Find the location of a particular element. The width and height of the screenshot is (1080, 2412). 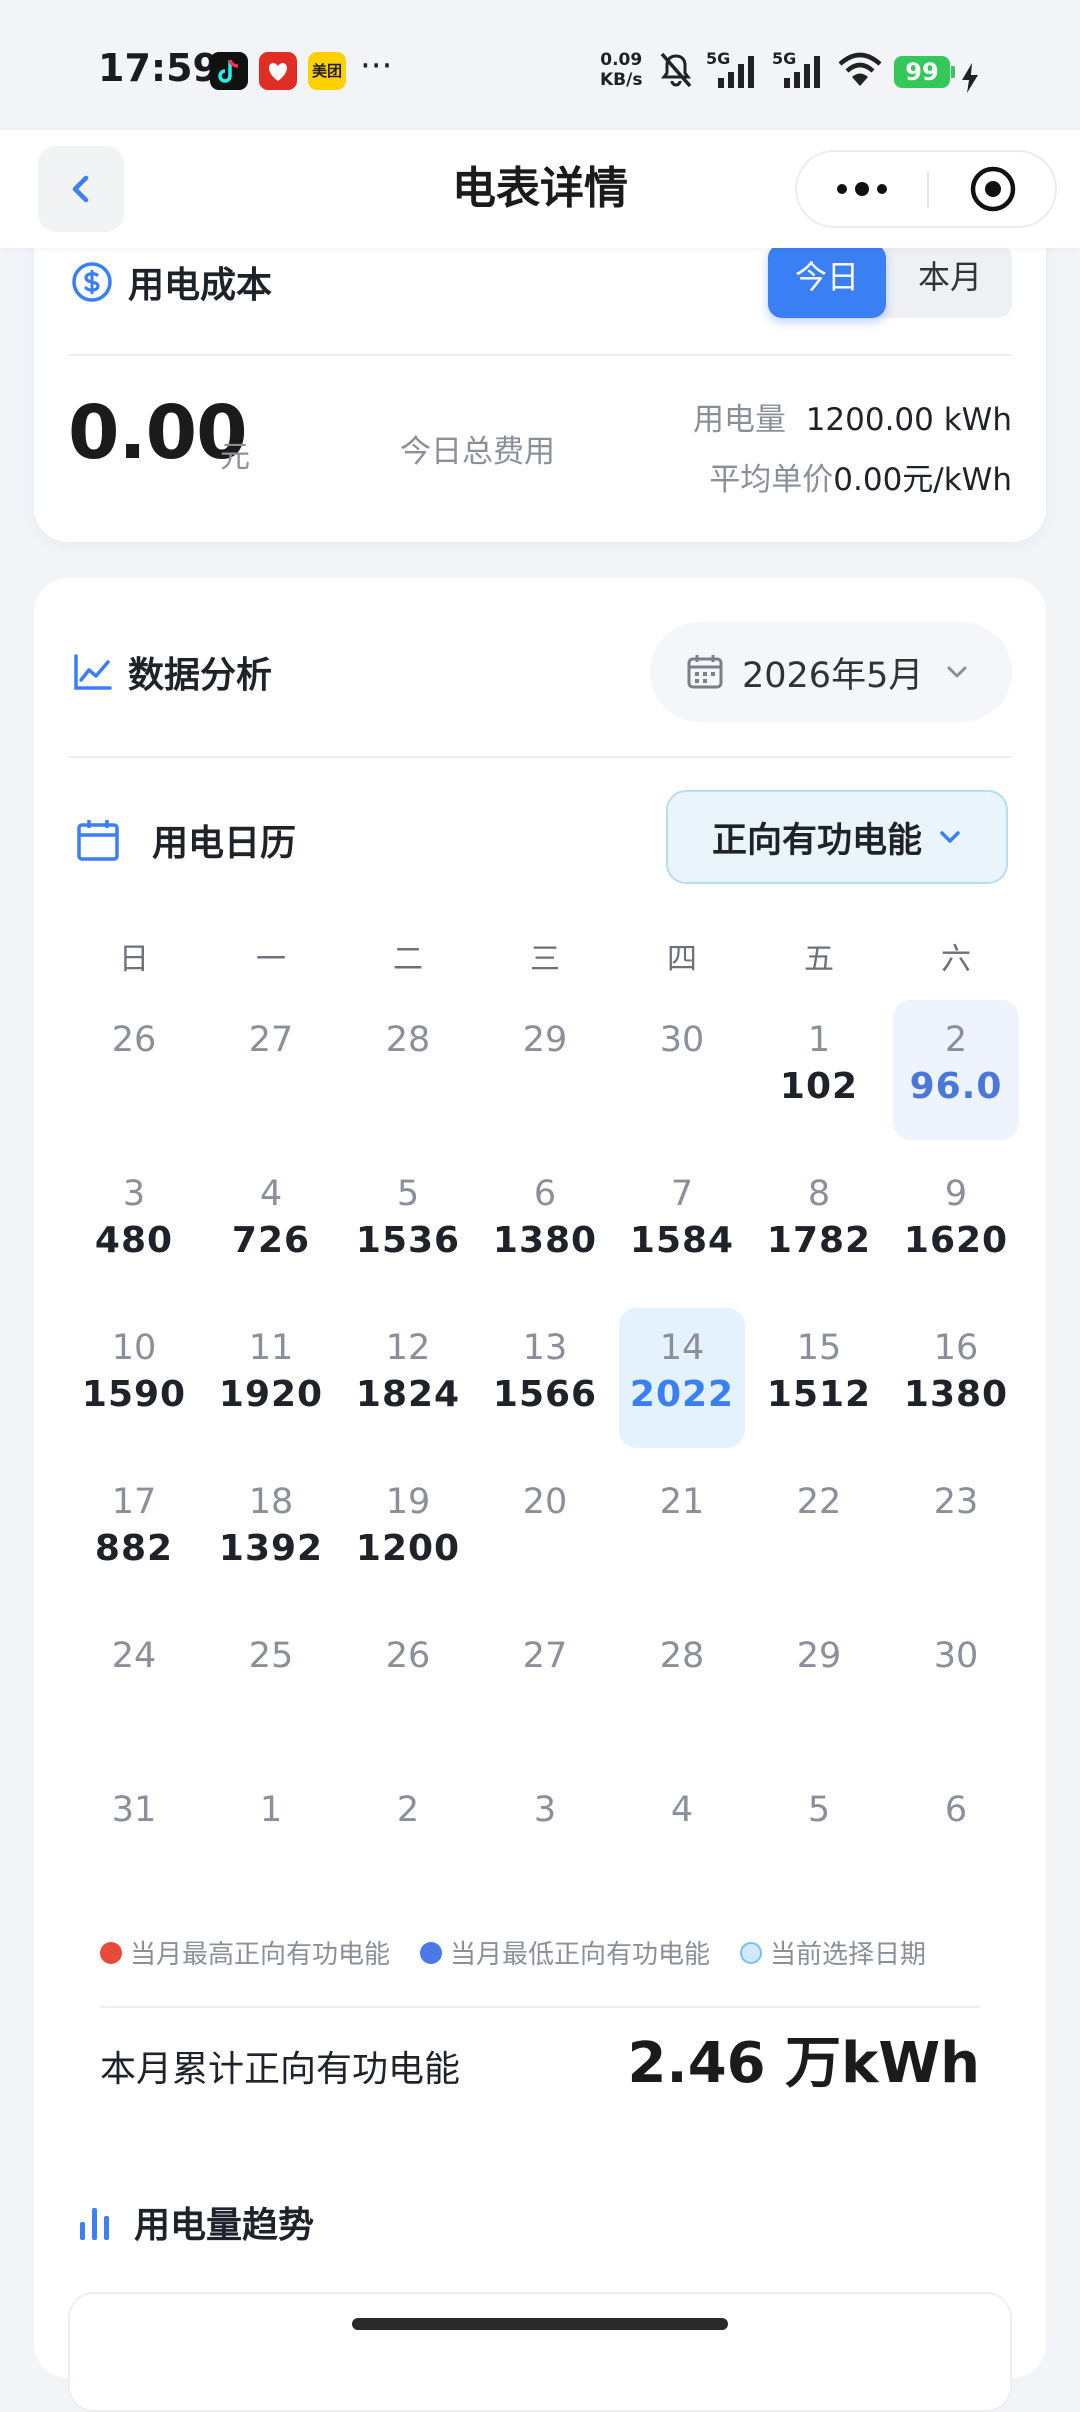

calendar-day: 5 is located at coordinates (819, 1840).